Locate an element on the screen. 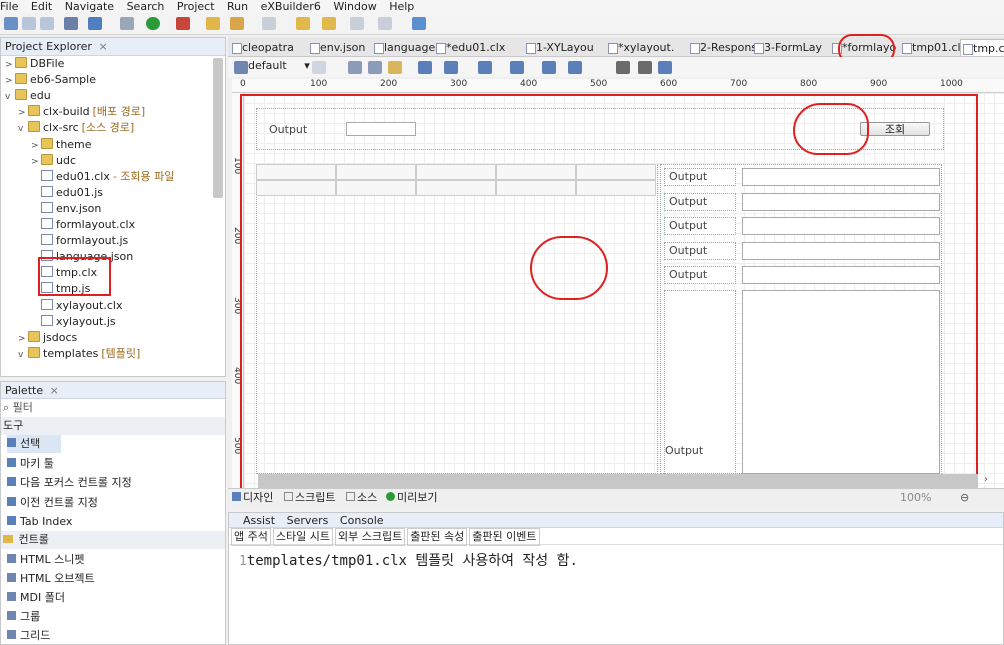 This screenshot has width=1004, height=645. editor-tab: 3-FormLay is located at coordinates (789, 47).